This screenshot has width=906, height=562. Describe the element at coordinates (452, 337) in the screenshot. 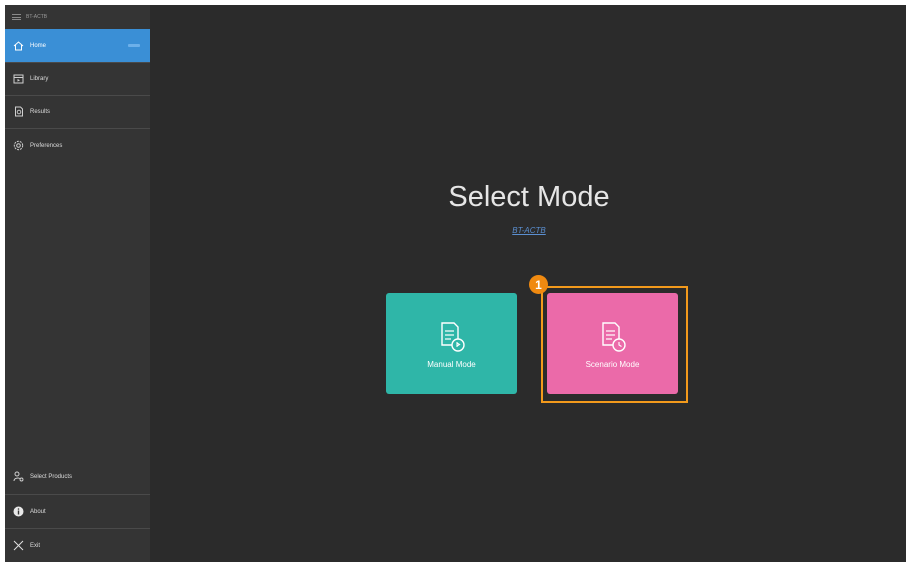

I see `manual-mode-icon` at that location.